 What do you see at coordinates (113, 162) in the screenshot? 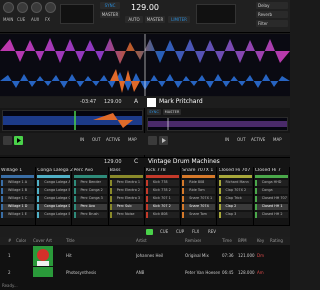
I see `deck-c-tempo: 129.00` at bounding box center [113, 162].